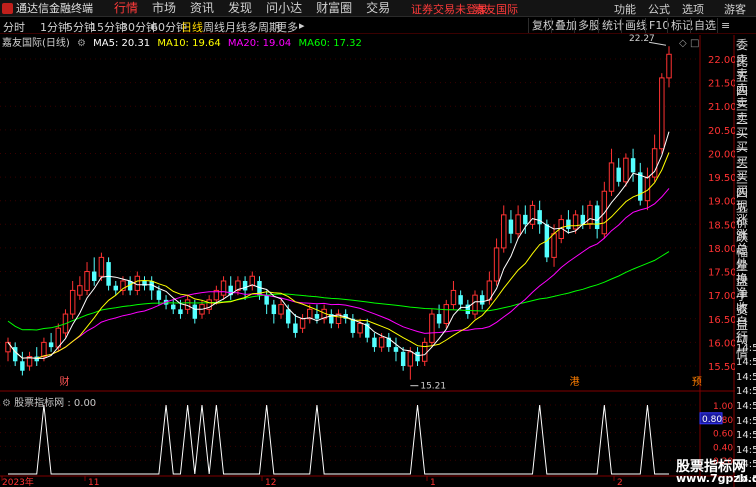 This screenshot has width=756, height=487. Describe the element at coordinates (433, 482) in the screenshot. I see `time-axis-label: 1` at that location.